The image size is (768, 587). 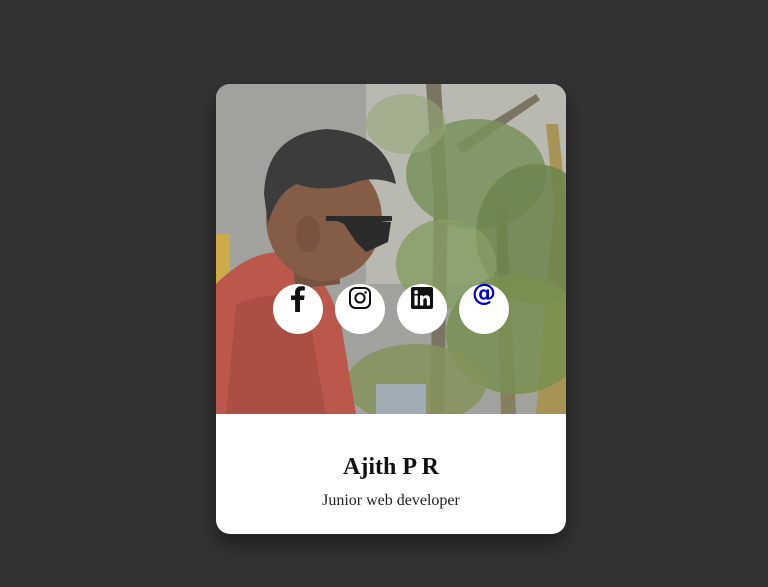 I want to click on social-links: @, so click(x=391, y=306).